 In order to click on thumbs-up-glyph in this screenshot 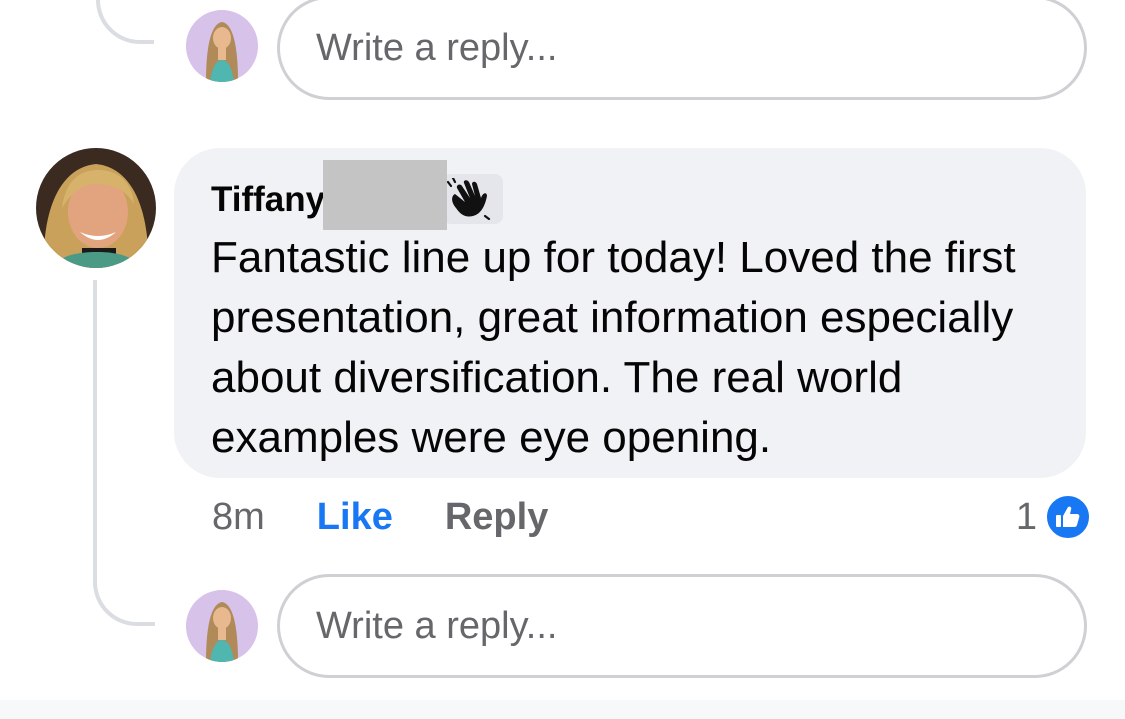, I will do `click(1068, 516)`.